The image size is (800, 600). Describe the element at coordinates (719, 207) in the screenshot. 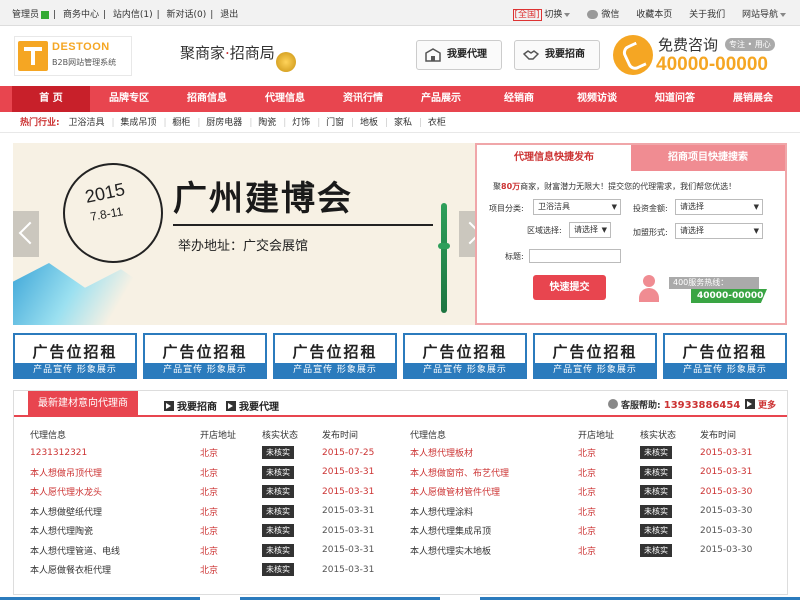

I see `invest-select: 请选择` at that location.